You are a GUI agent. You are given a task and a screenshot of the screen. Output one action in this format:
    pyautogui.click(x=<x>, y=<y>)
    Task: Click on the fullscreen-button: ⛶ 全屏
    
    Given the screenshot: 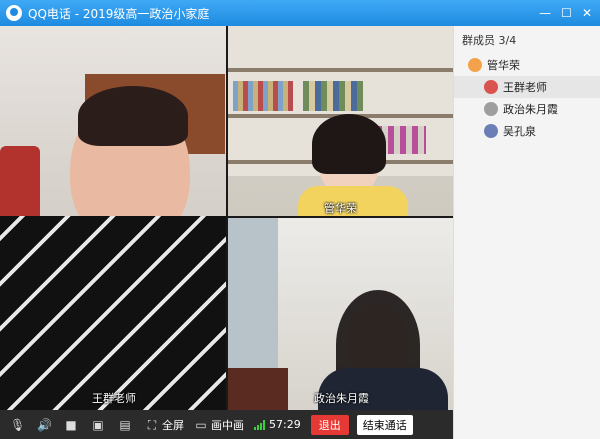 What is the action you would take?
    pyautogui.click(x=164, y=425)
    